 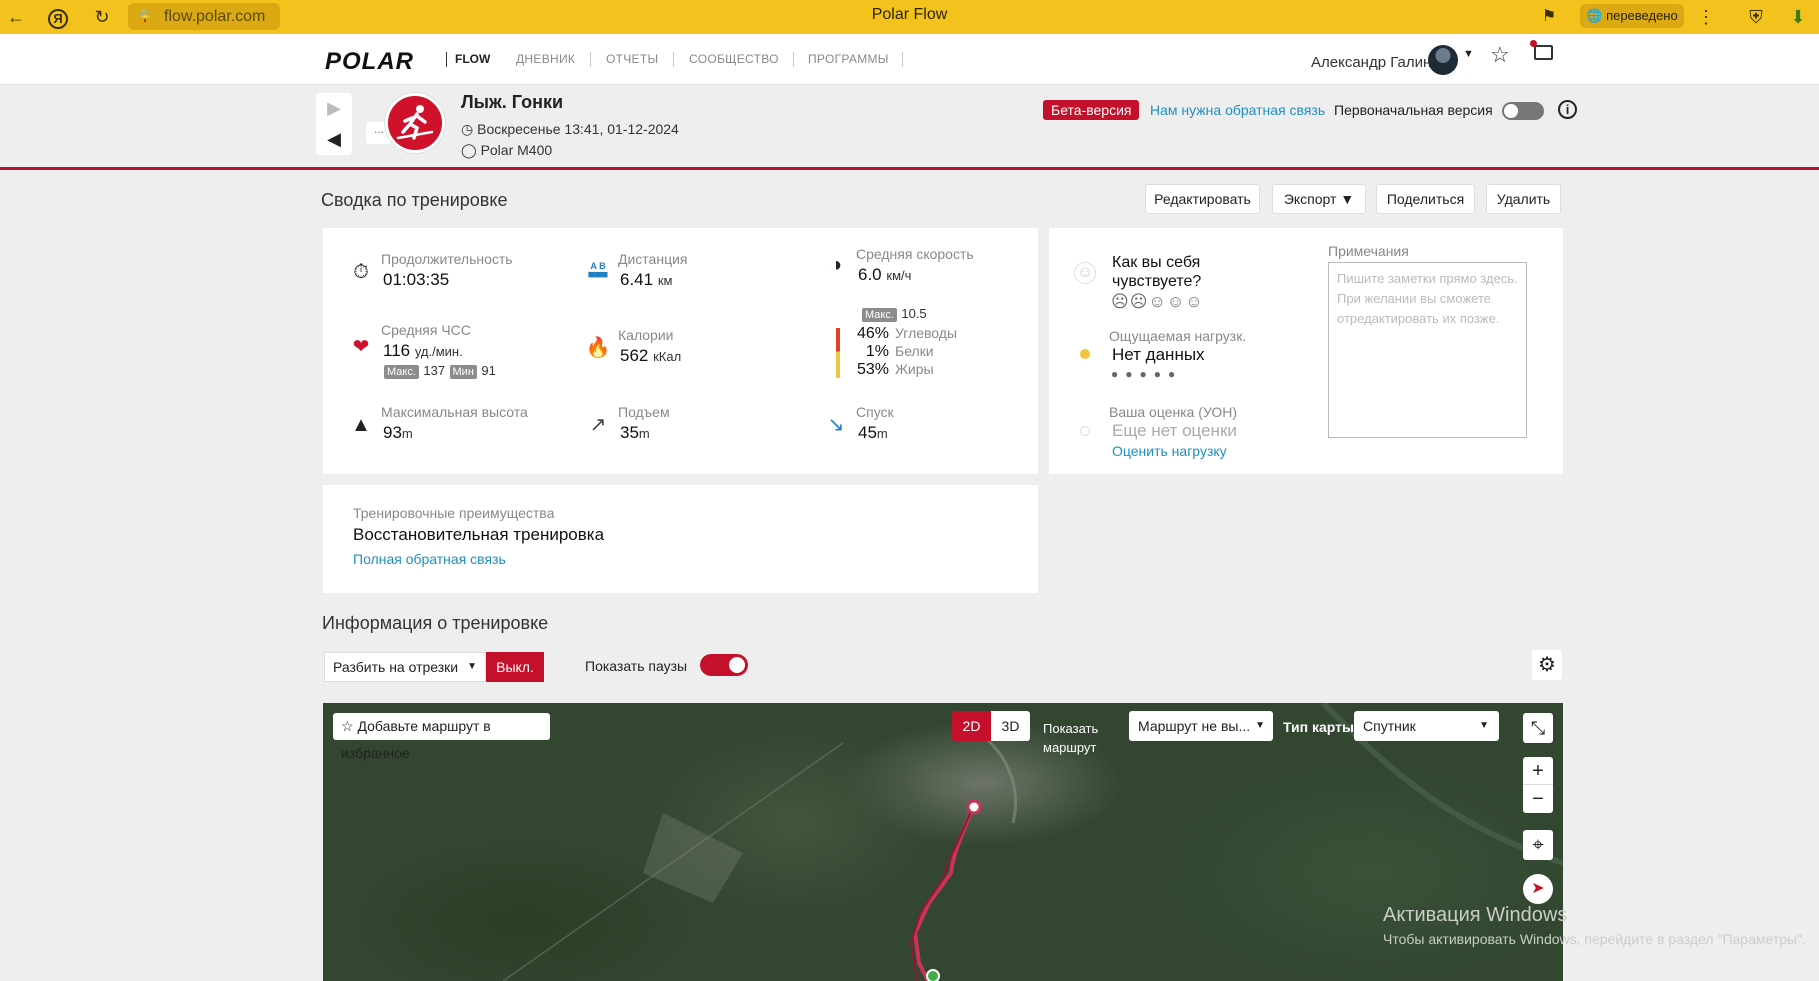 I want to click on rpe-value: Еще нет оценки, so click(x=1174, y=430).